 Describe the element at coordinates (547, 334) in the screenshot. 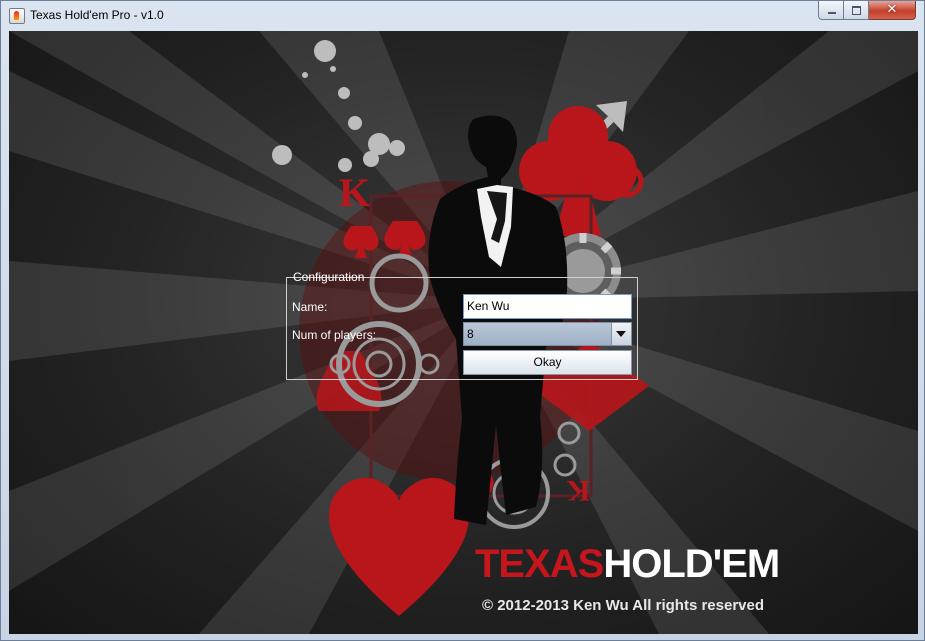

I see `num-players-select: 8` at that location.